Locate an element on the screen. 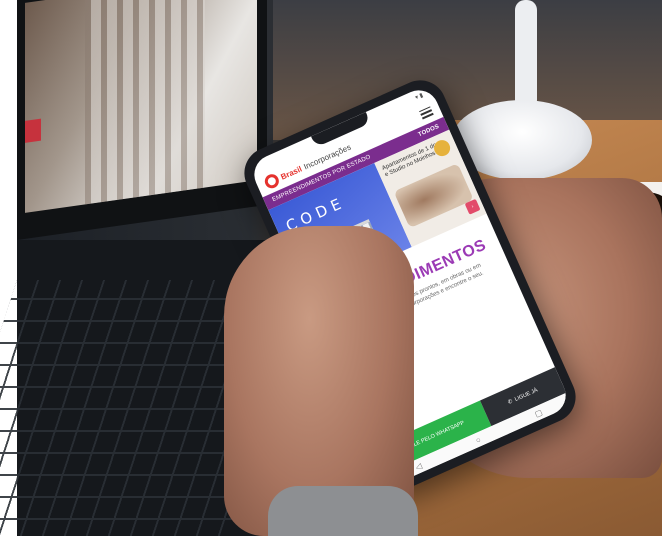 The height and width of the screenshot is (536, 662). brand-prefix: Brasil is located at coordinates (291, 172).